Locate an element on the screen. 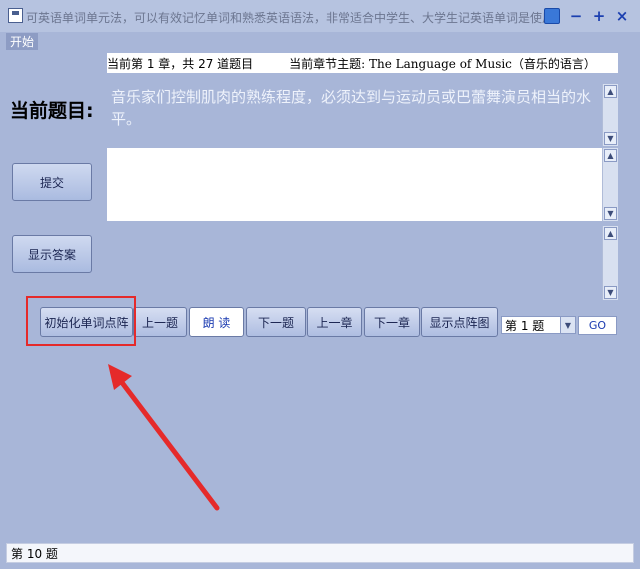 The image size is (640, 569). question-scrollbar: ▲ ▼ is located at coordinates (610, 115).